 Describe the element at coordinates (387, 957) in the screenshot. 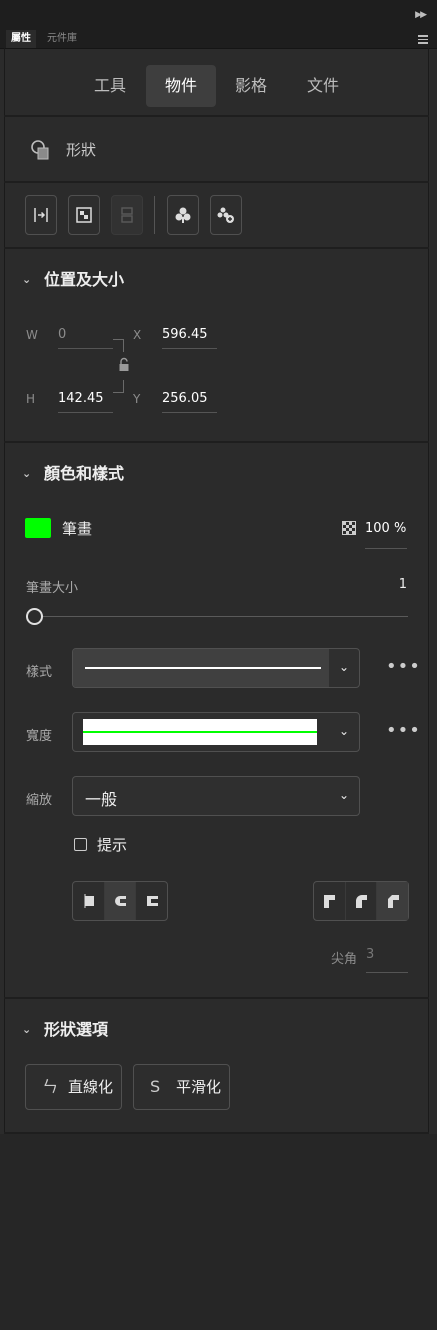

I see `miter-field: 3` at that location.